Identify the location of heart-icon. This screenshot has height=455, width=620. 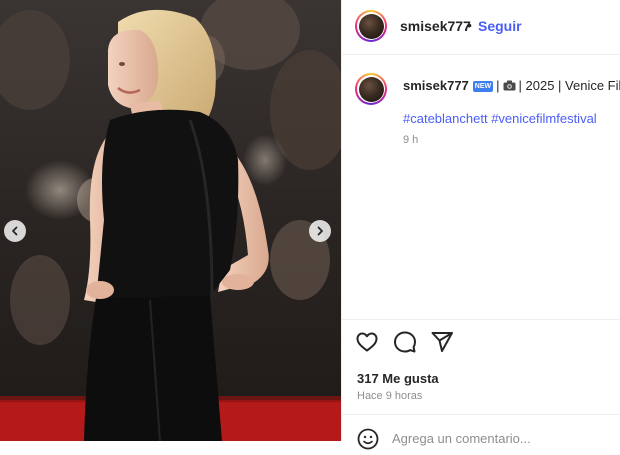
(367, 342).